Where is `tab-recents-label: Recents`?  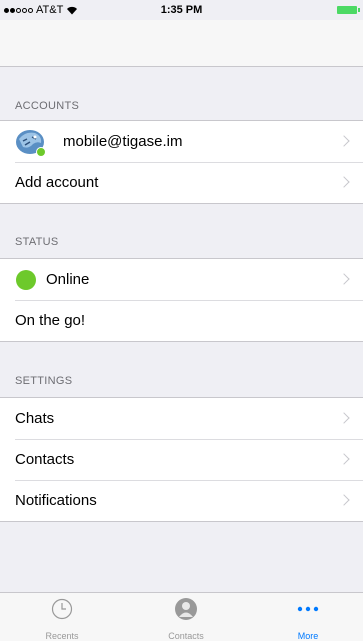
tab-recents-label: Recents is located at coordinates (62, 636).